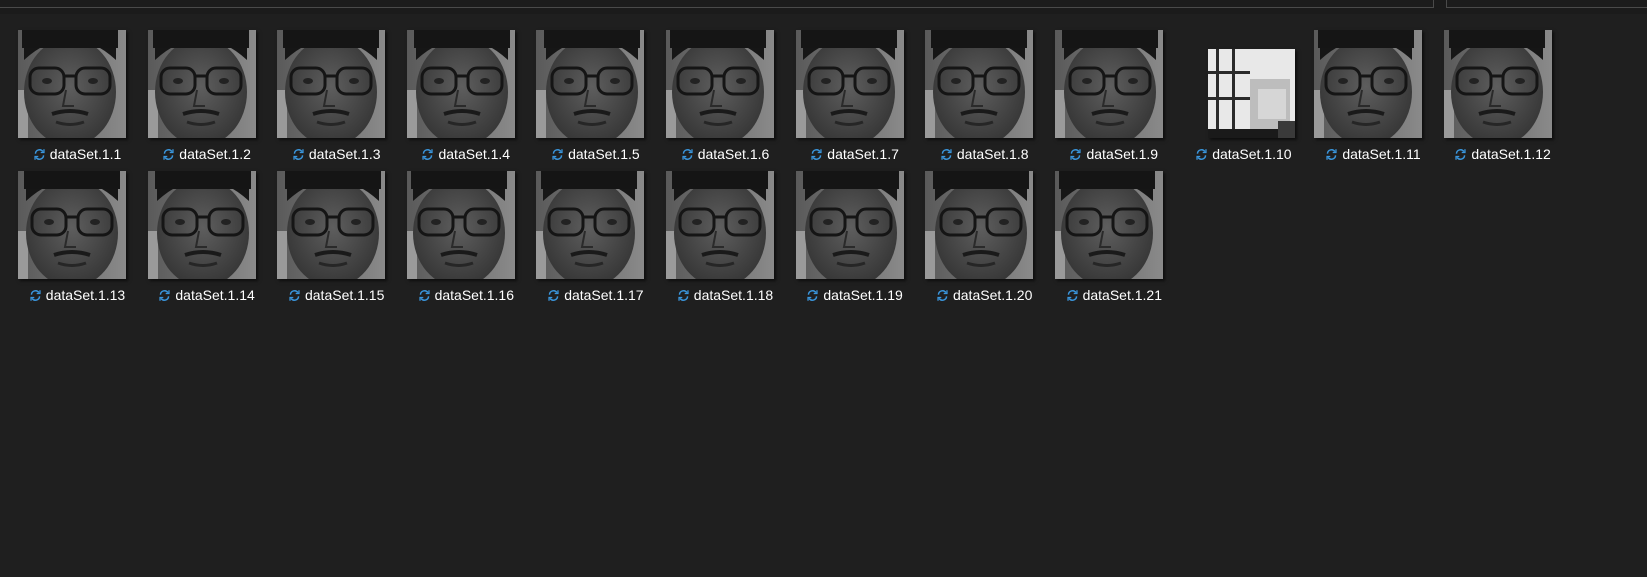 The width and height of the screenshot is (1647, 577). Describe the element at coordinates (863, 154) in the screenshot. I see `file-name-text: dataSet.1.7` at that location.